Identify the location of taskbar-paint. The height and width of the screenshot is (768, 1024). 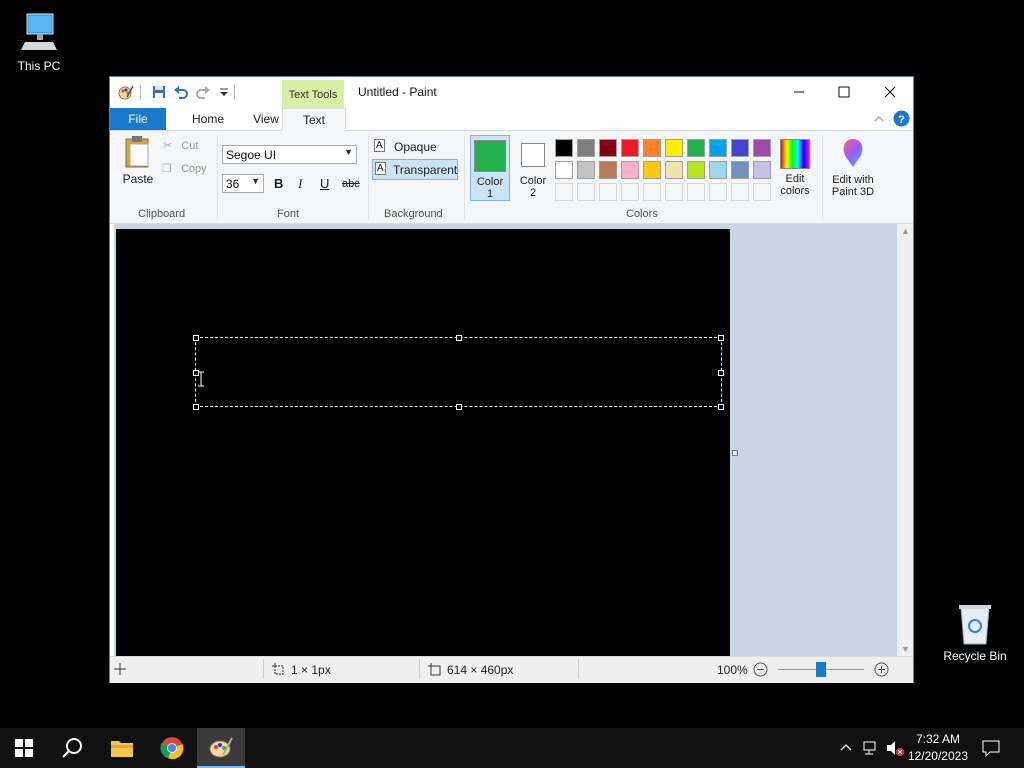
(221, 748).